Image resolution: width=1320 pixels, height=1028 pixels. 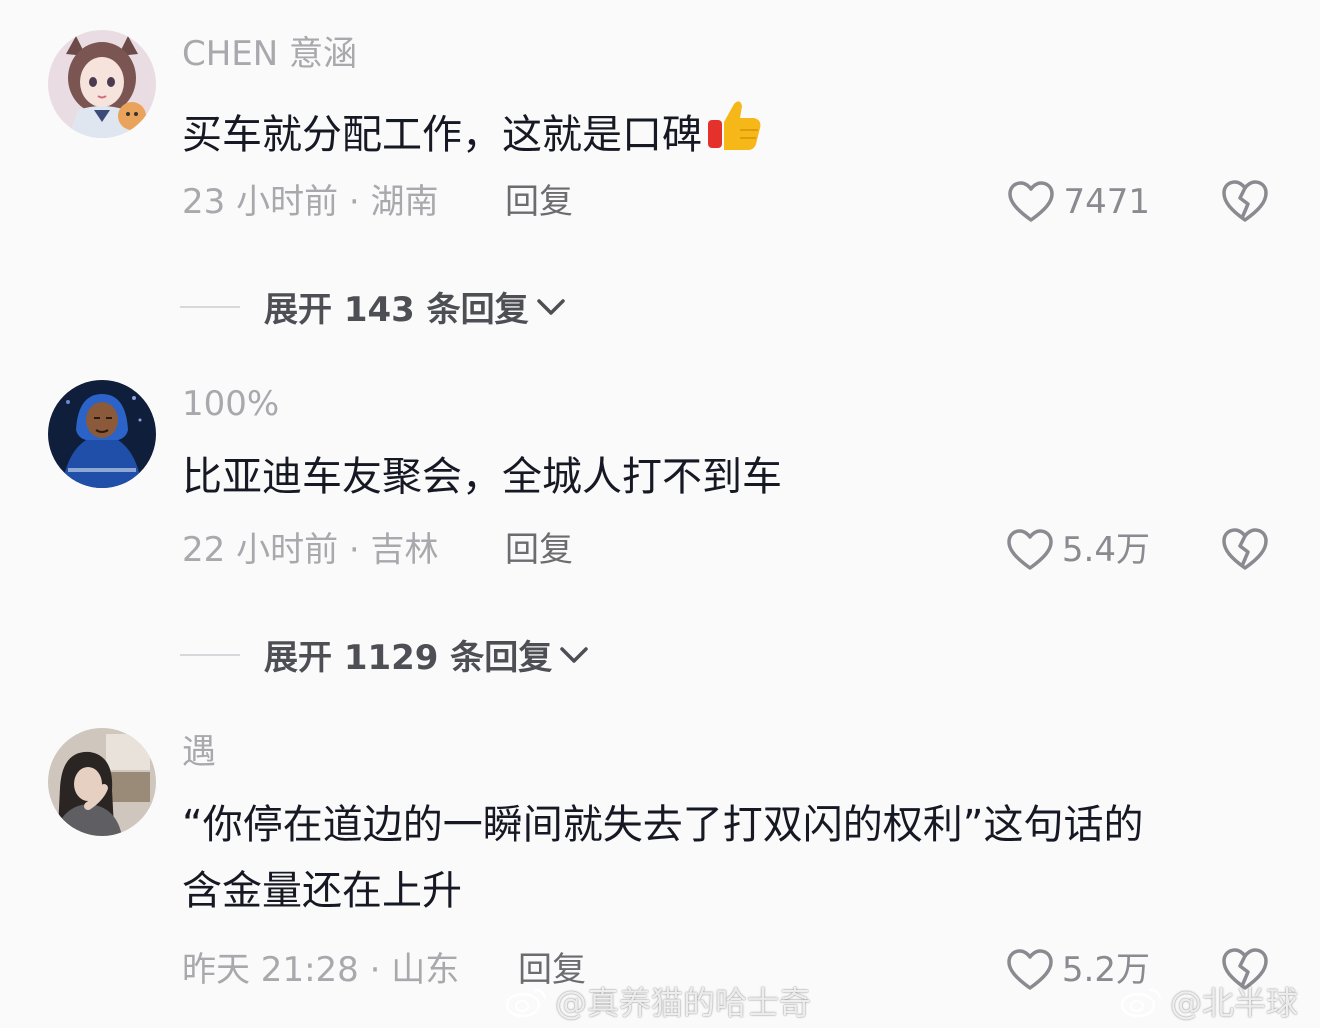 What do you see at coordinates (1106, 202) in the screenshot?
I see `like-count: 7471` at bounding box center [1106, 202].